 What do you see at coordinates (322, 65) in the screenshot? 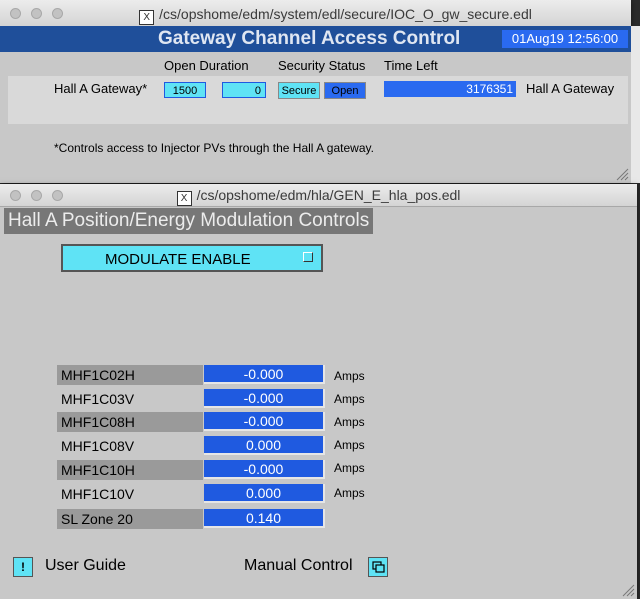
I see `security-status-header: Security Status` at bounding box center [322, 65].